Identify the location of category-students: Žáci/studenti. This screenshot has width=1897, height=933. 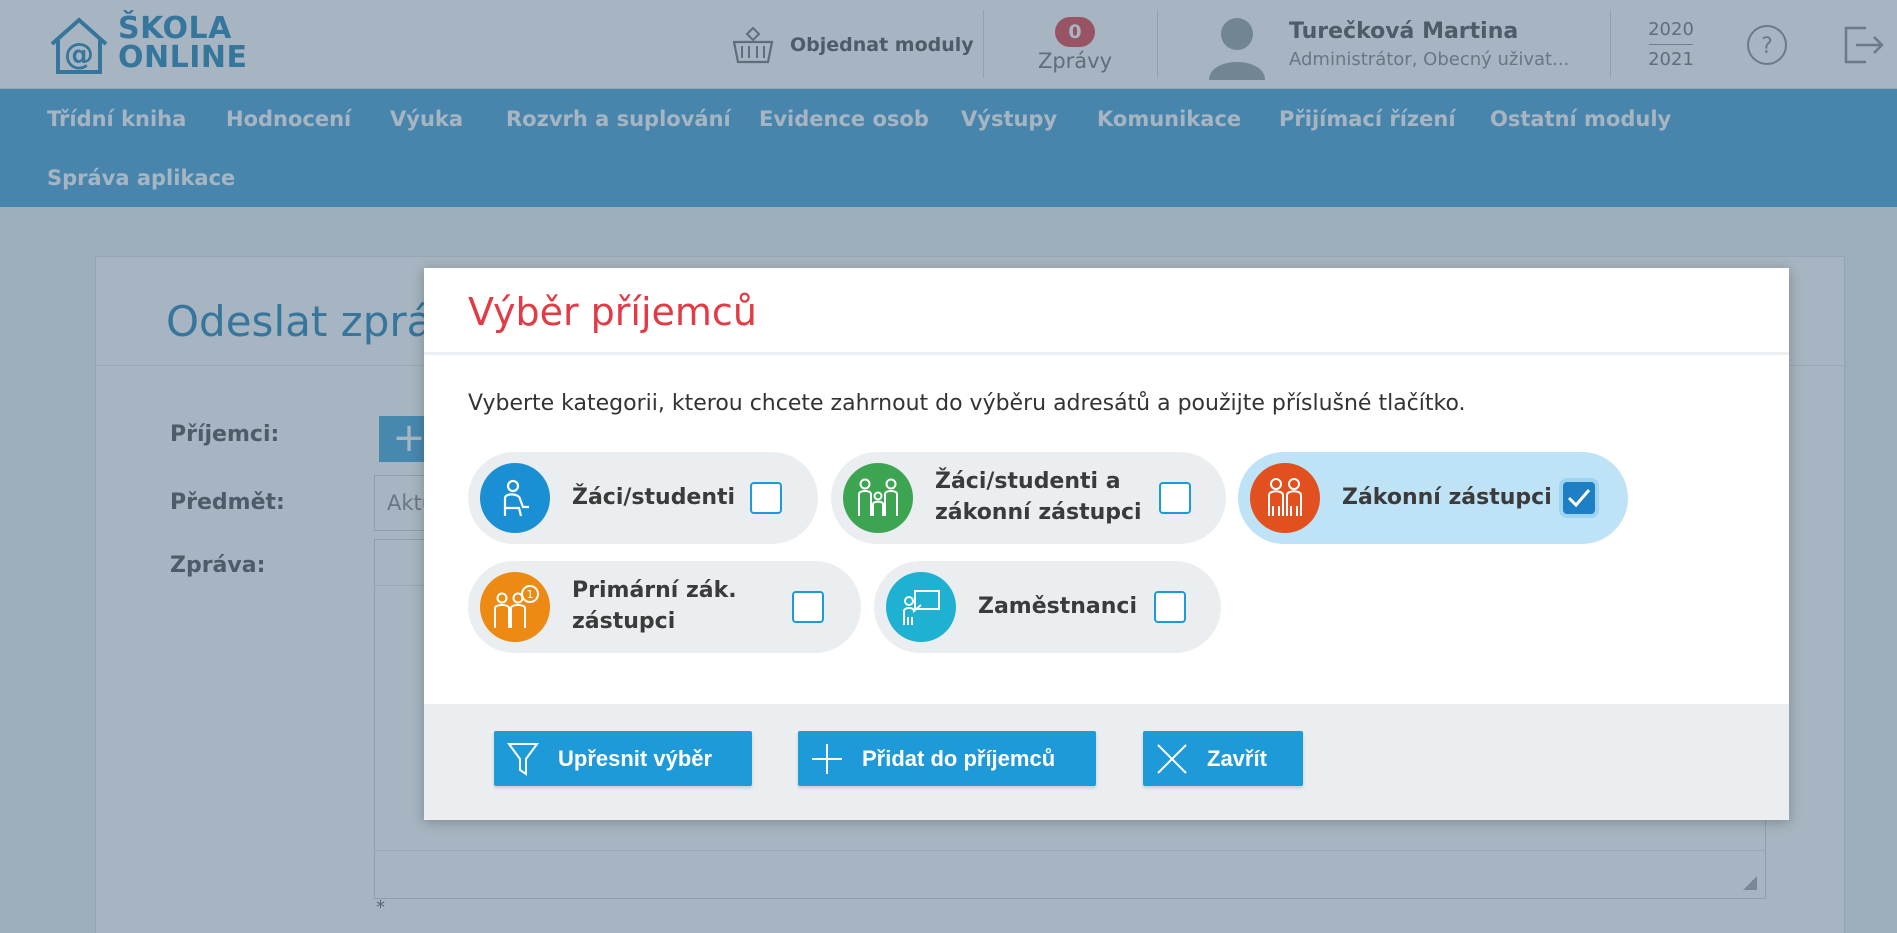
(643, 498).